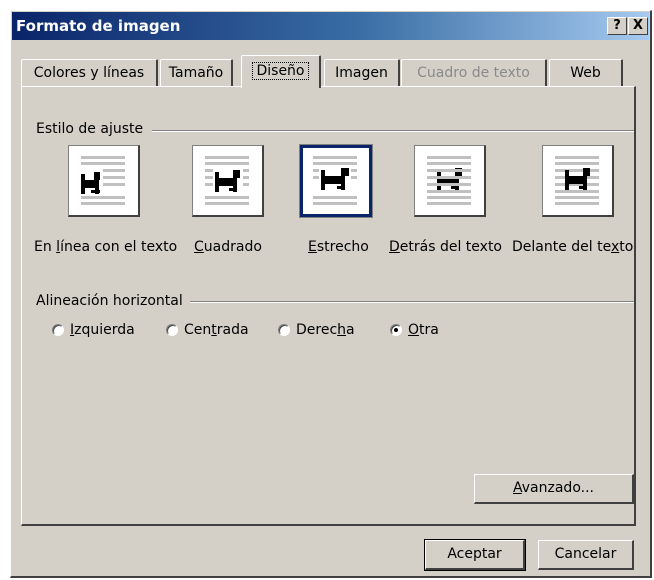 This screenshot has height=580, width=654. I want to click on wrap-label-behind: Detrás del texto, so click(445, 247).